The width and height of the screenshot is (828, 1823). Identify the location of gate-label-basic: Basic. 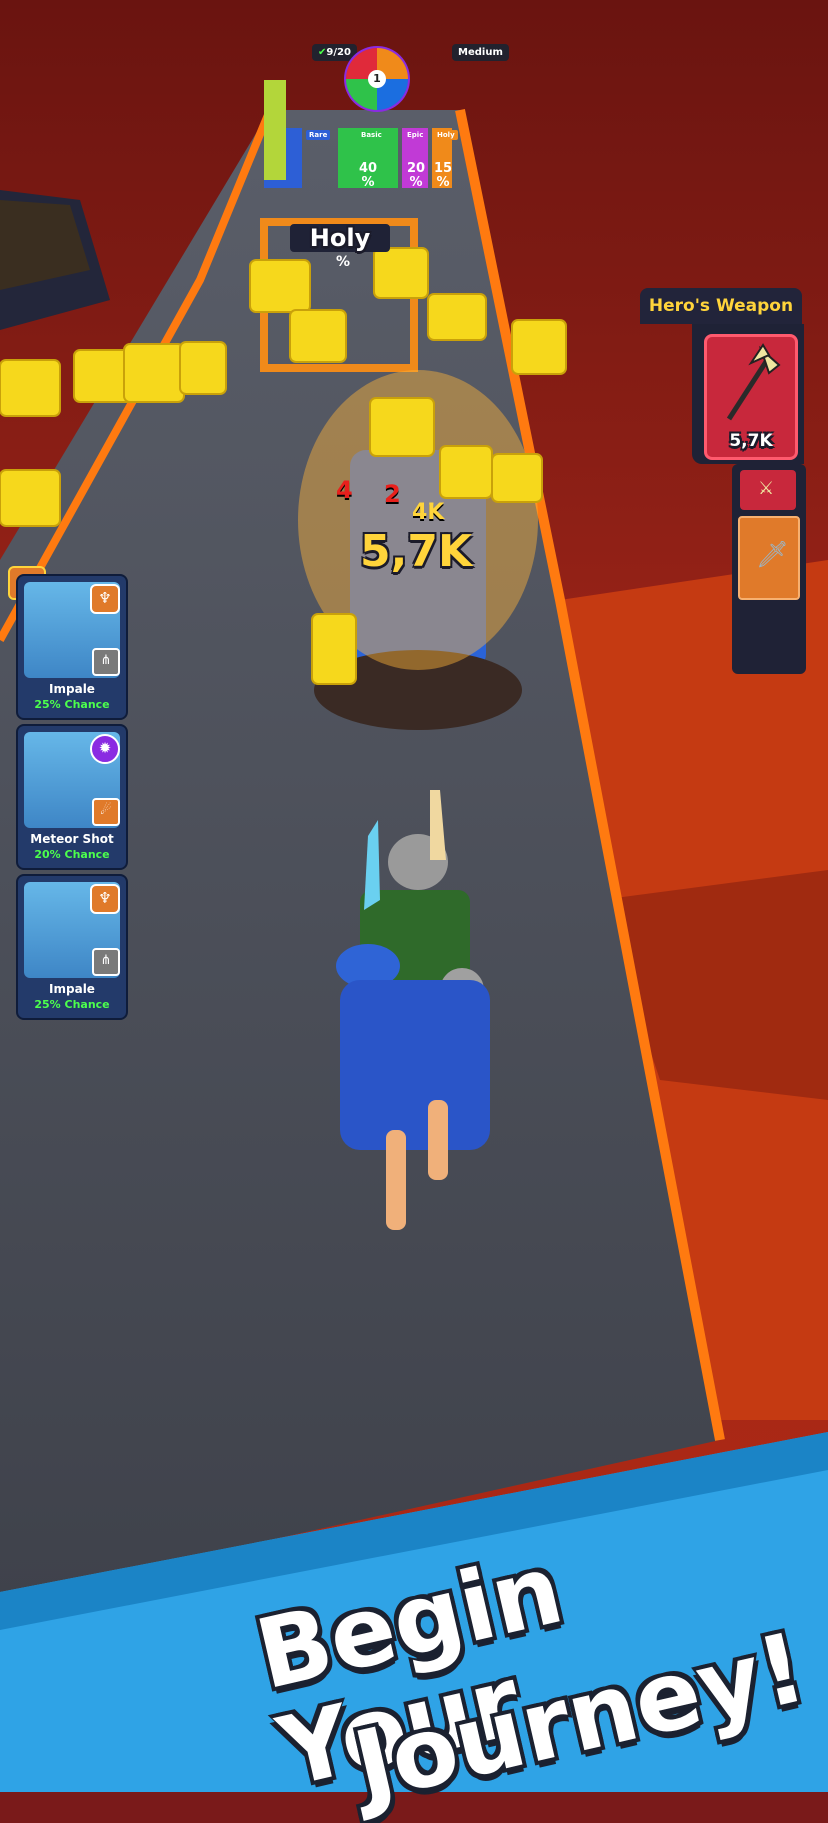
(371, 135).